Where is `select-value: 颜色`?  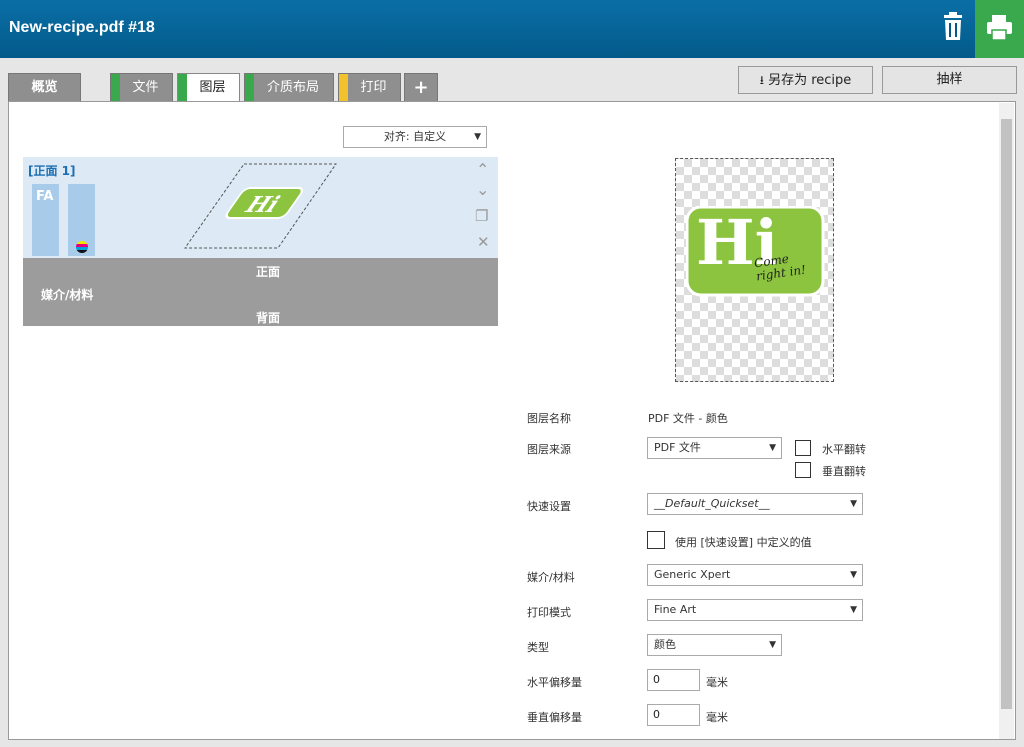 select-value: 颜色 is located at coordinates (665, 644).